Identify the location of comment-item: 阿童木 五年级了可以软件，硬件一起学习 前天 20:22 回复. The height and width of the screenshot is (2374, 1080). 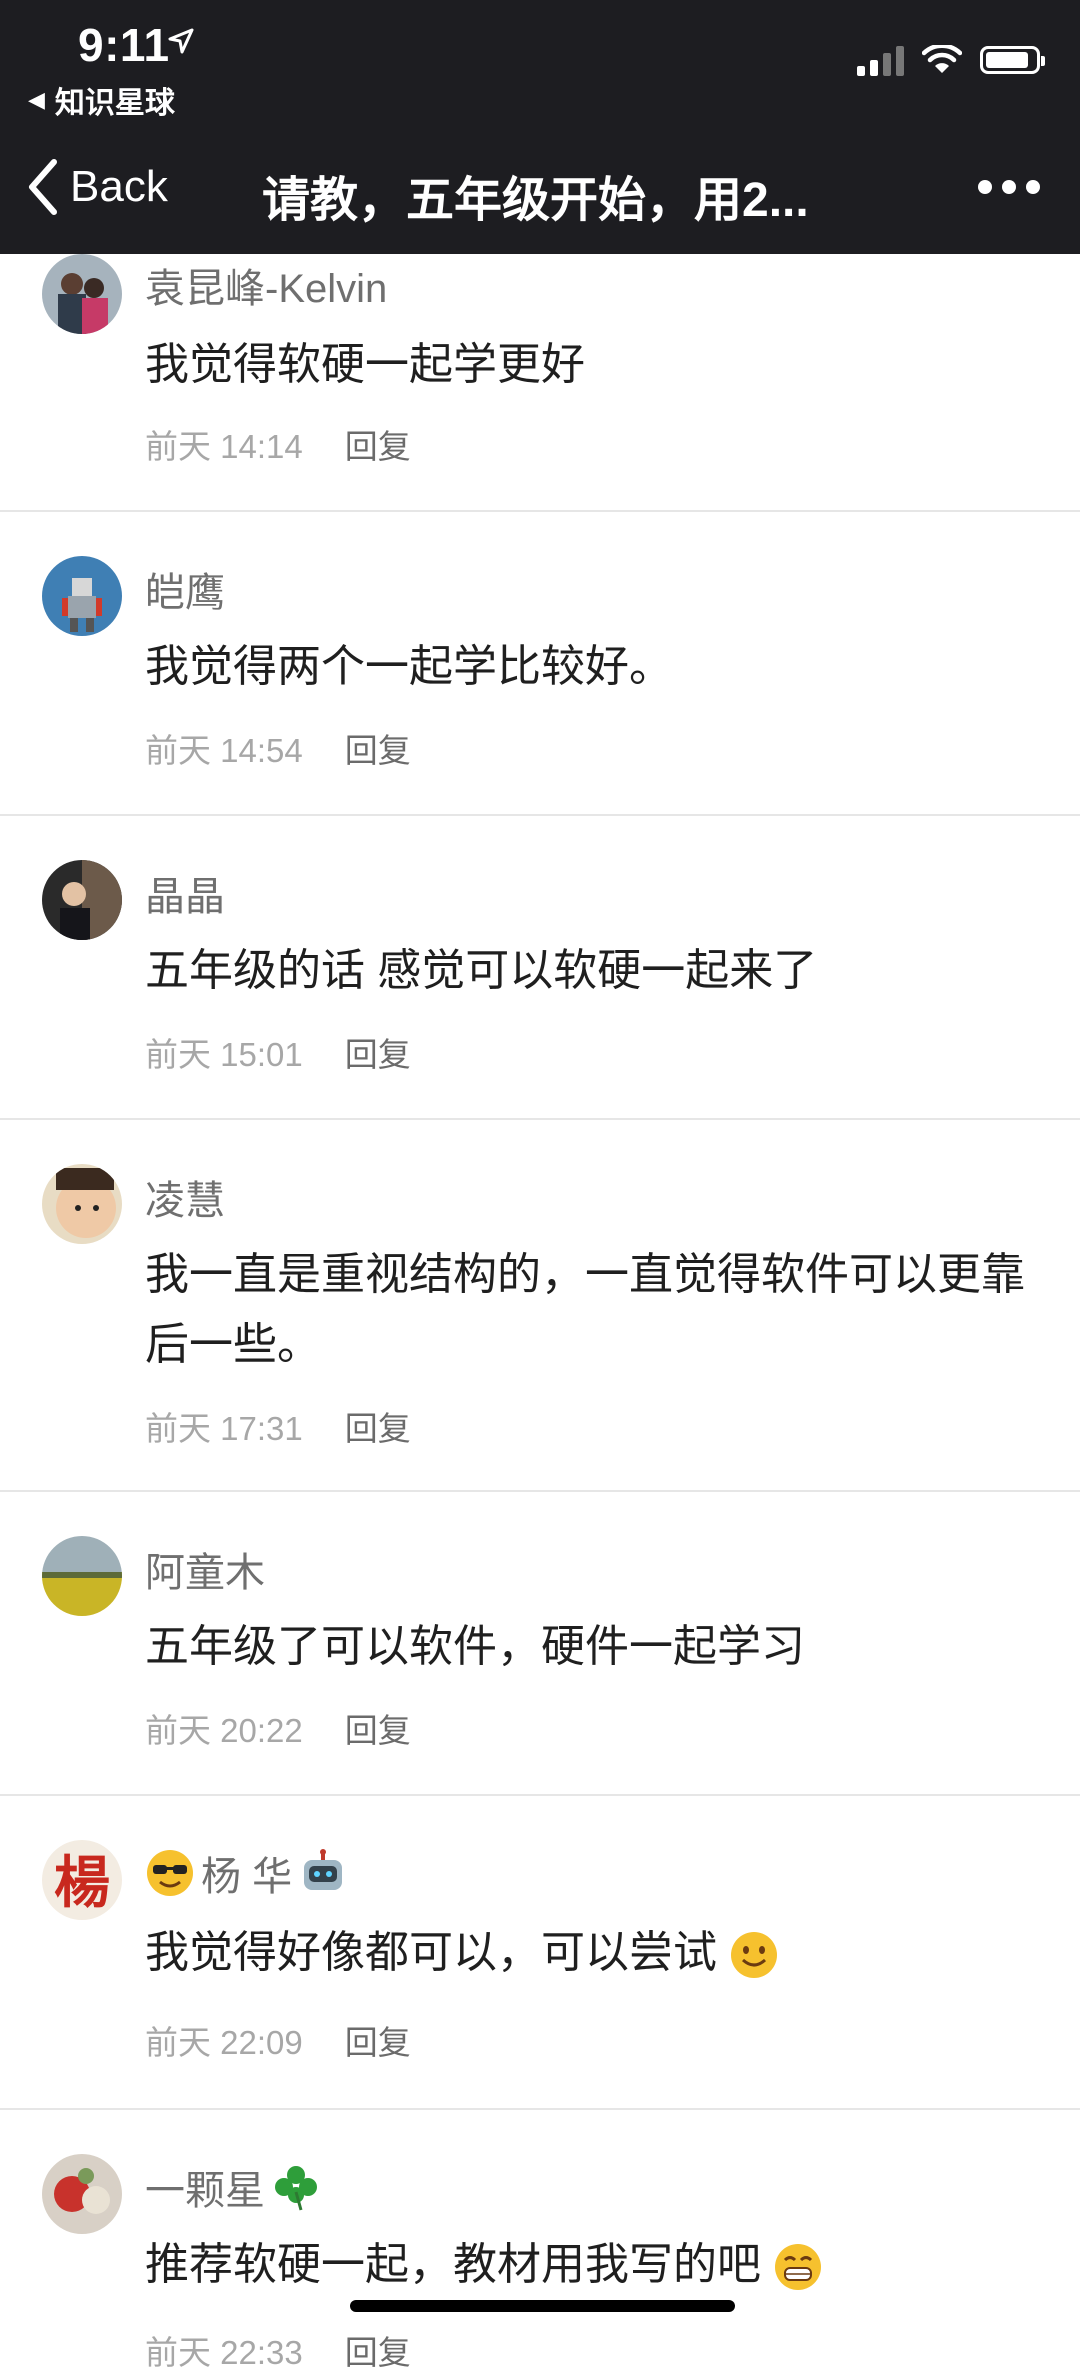
(540, 1644).